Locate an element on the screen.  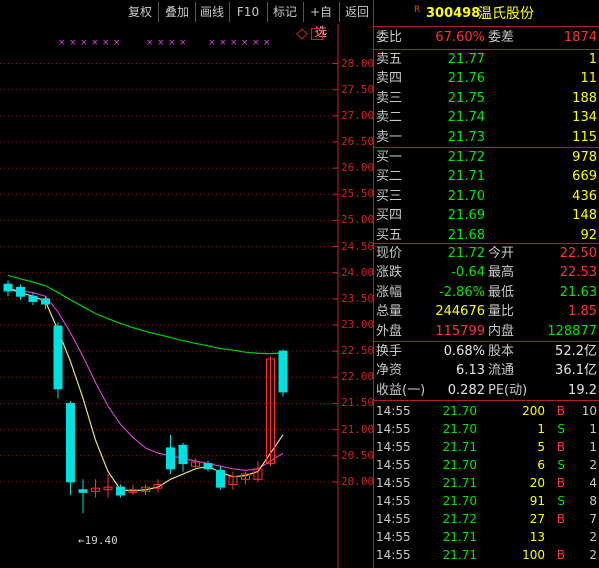
trade-row: 14:55 21.71 100 B 2 is located at coordinates (486, 555).